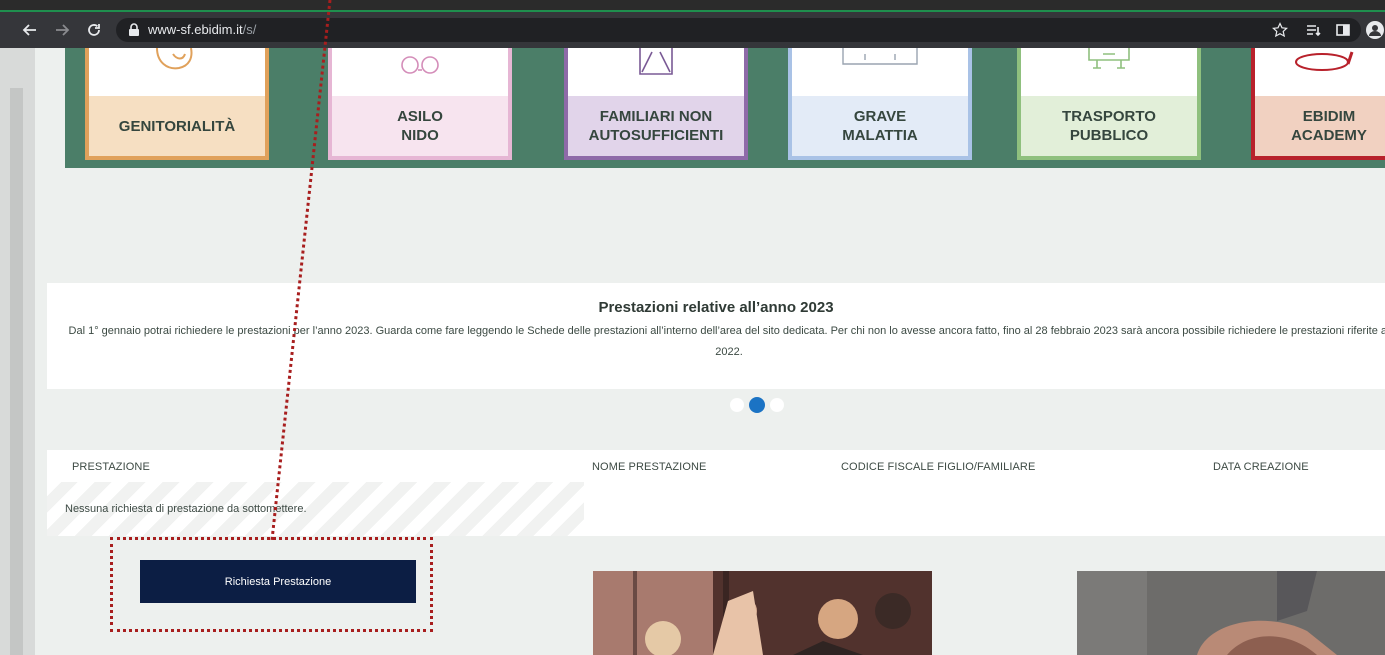 The image size is (1385, 655). What do you see at coordinates (1231, 613) in the screenshot?
I see `support-hands-photo` at bounding box center [1231, 613].